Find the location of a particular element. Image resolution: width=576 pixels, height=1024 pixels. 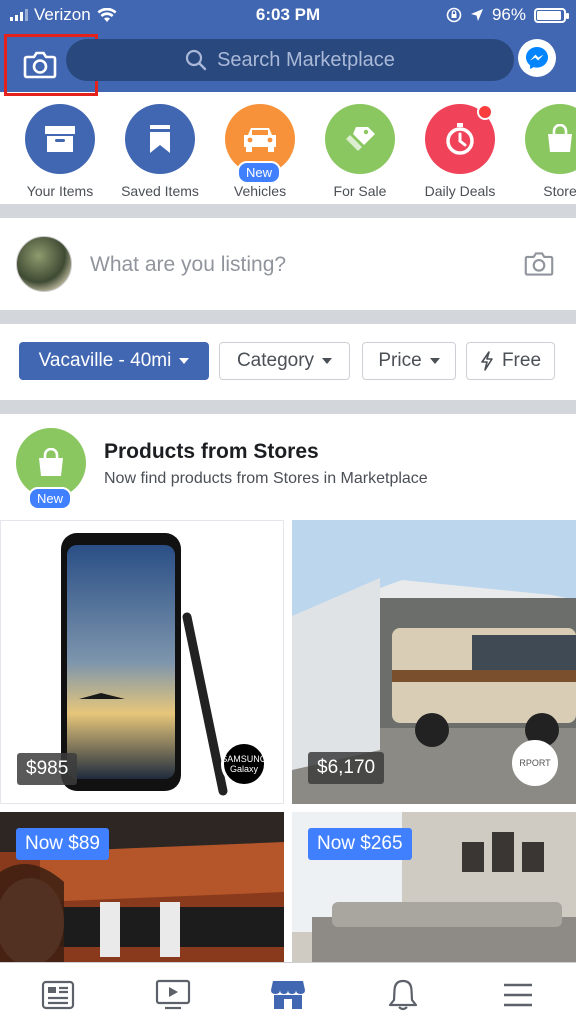

price-filter: Price is located at coordinates (409, 361).